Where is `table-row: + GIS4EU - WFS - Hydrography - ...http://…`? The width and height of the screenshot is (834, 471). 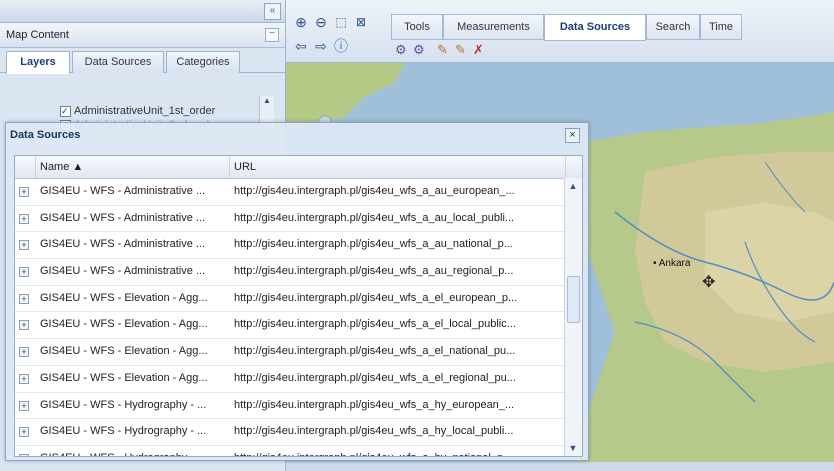 table-row: + GIS4EU - WFS - Hydrography - ...http://… is located at coordinates (298, 451).